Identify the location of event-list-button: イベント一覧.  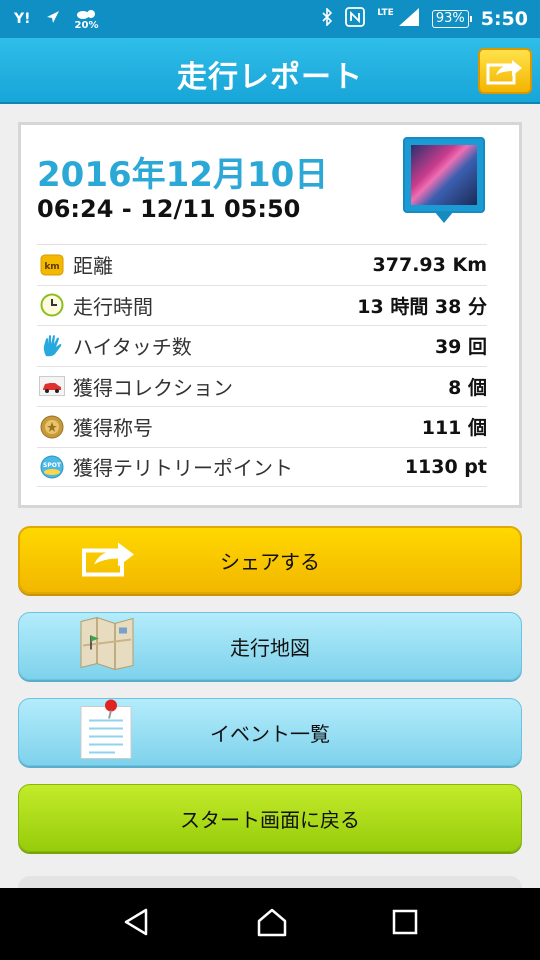
(270, 732).